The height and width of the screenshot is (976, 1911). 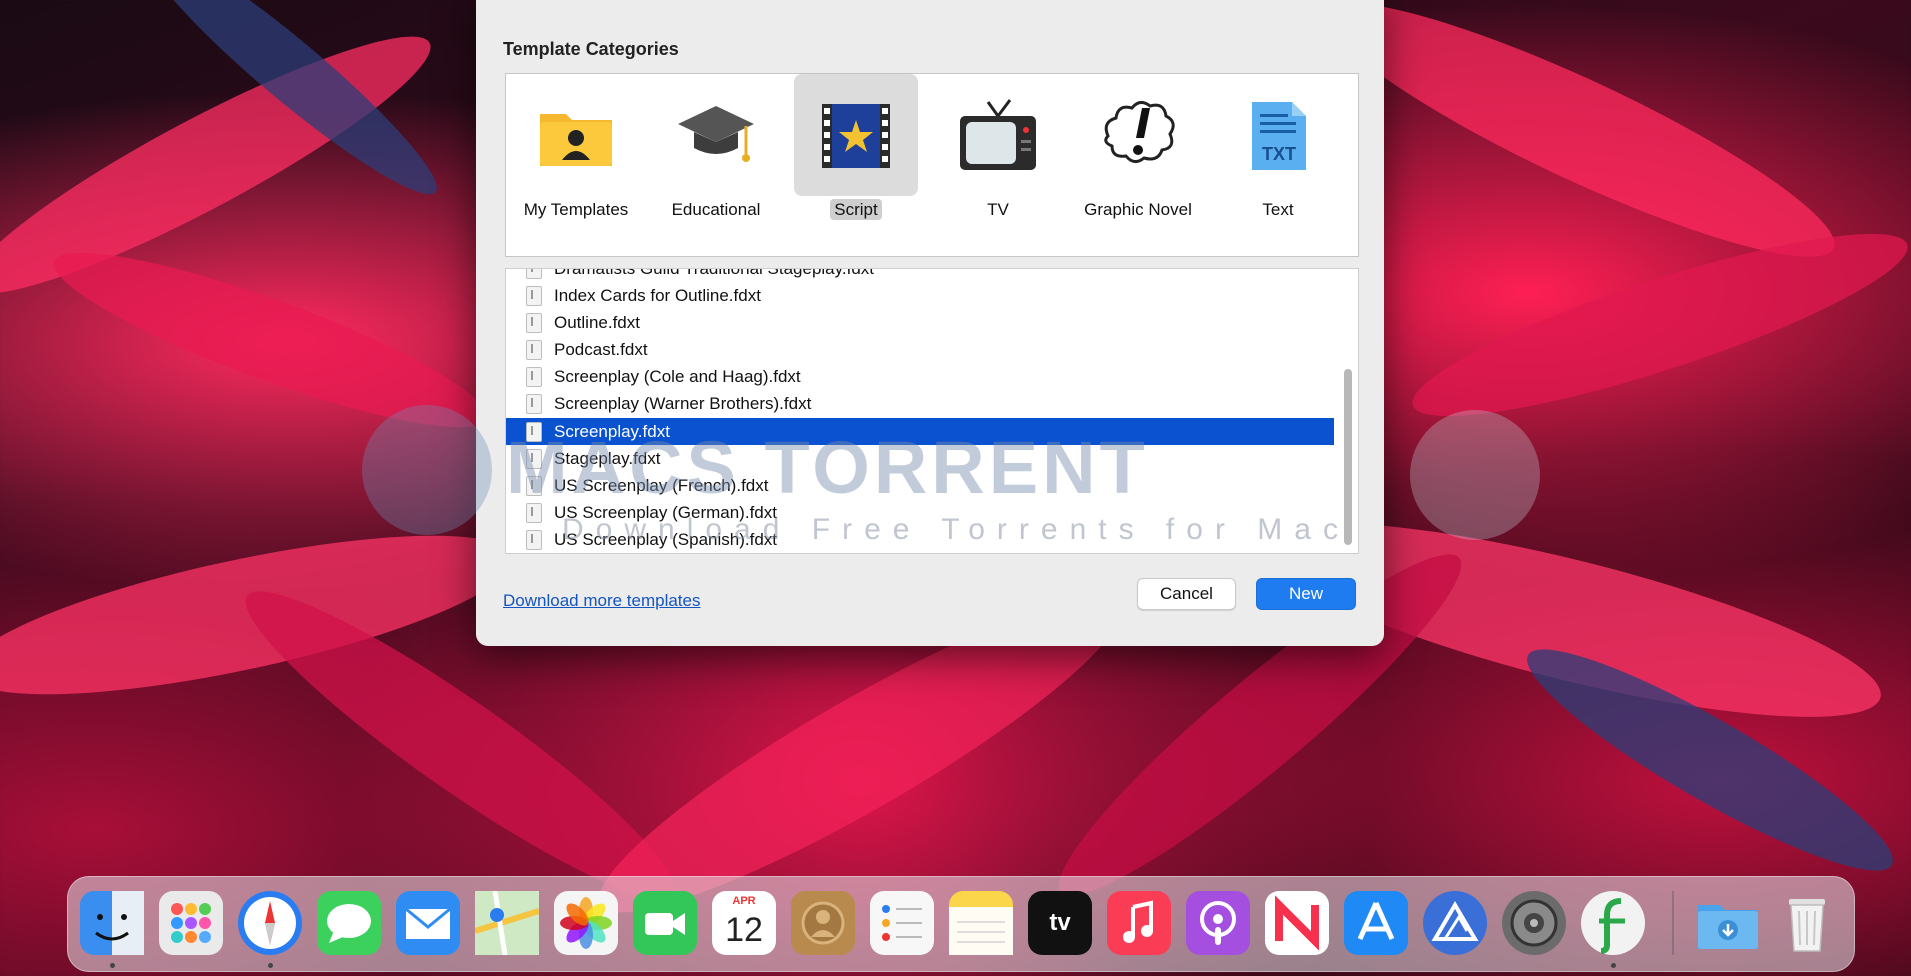 I want to click on apple-tv-icon: tv, so click(x=1060, y=923).